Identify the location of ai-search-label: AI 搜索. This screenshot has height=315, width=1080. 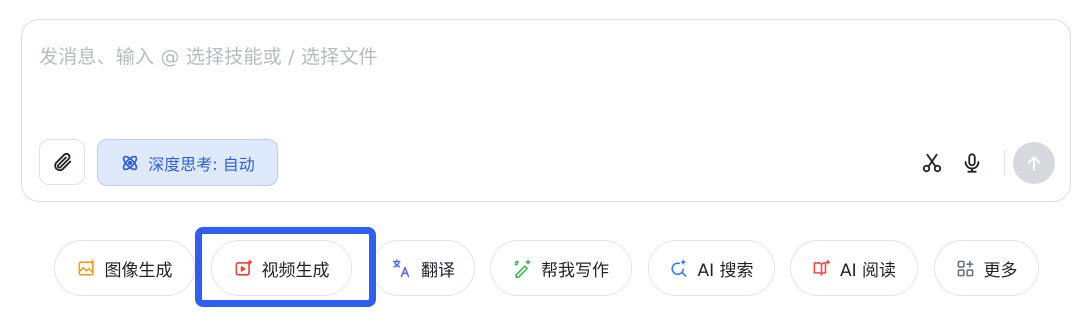
(725, 270).